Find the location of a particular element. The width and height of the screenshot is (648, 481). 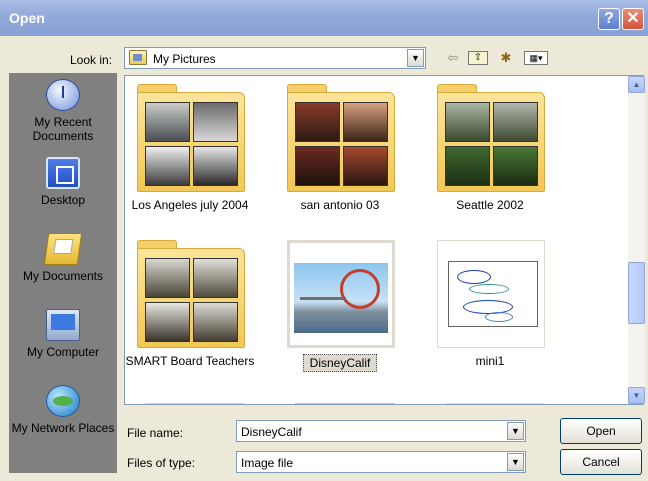

place-desktop: Desktop is located at coordinates (63, 182).